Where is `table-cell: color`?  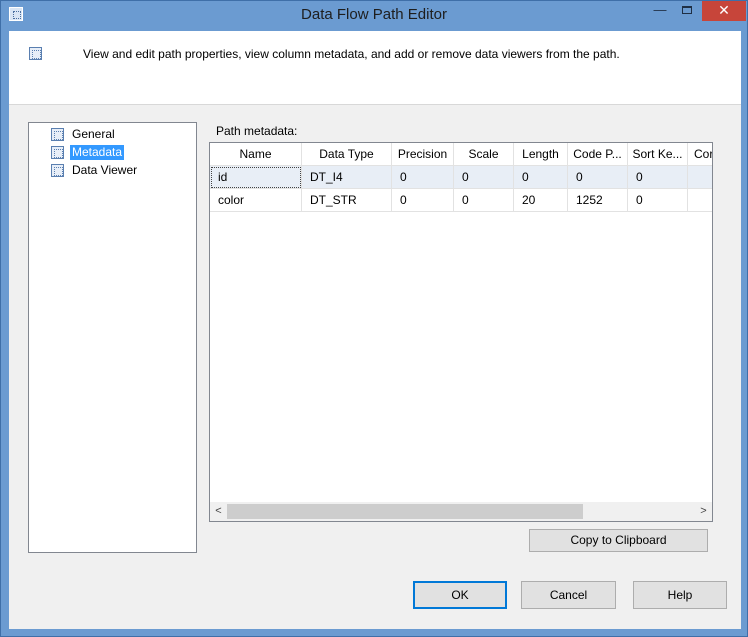 table-cell: color is located at coordinates (256, 200).